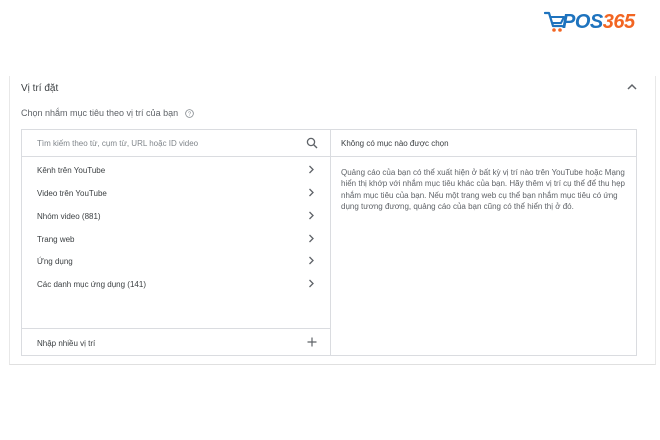  What do you see at coordinates (40, 88) in the screenshot?
I see `panel-title: Vị trí đặt` at bounding box center [40, 88].